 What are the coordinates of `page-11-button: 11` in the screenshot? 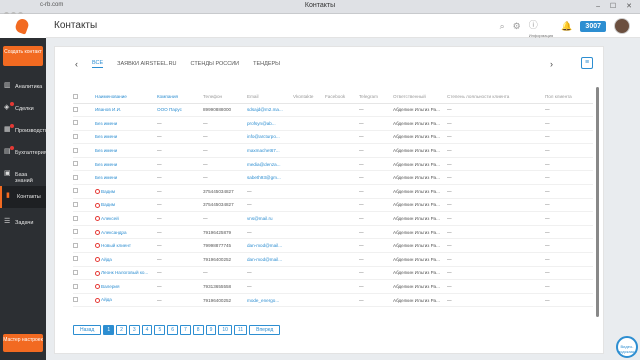 It's located at (240, 330).